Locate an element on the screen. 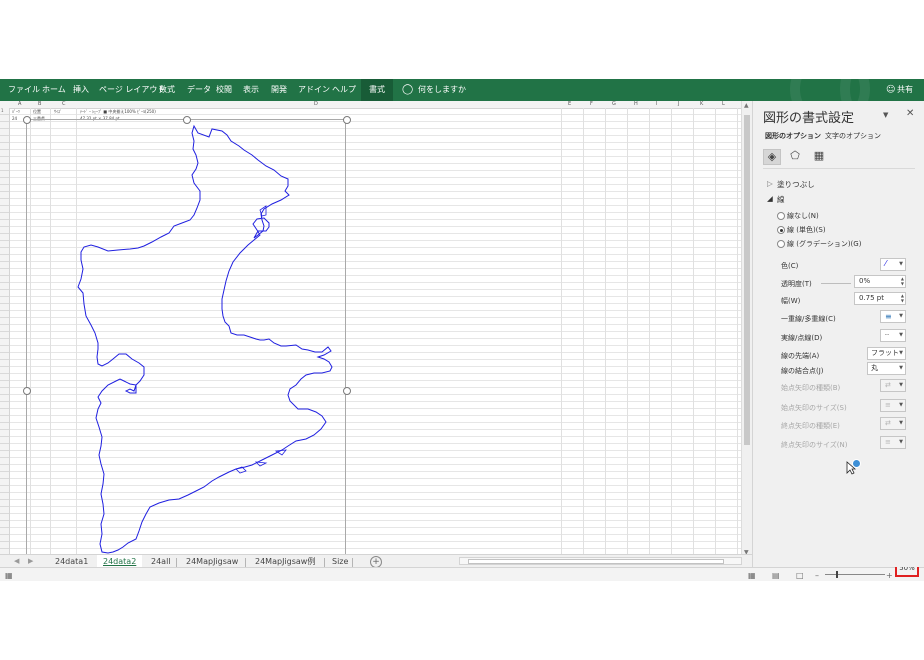 This screenshot has width=924, height=660. line-color-picker: ⁄ ▼ is located at coordinates (893, 264).